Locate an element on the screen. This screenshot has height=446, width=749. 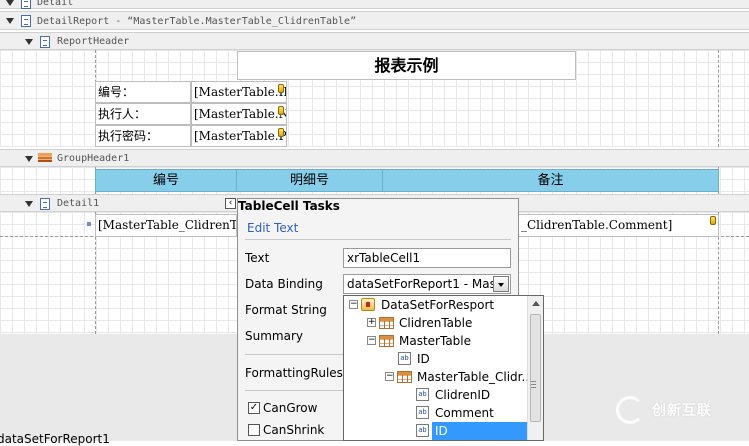
column-header-id: 编号 is located at coordinates (166, 180).